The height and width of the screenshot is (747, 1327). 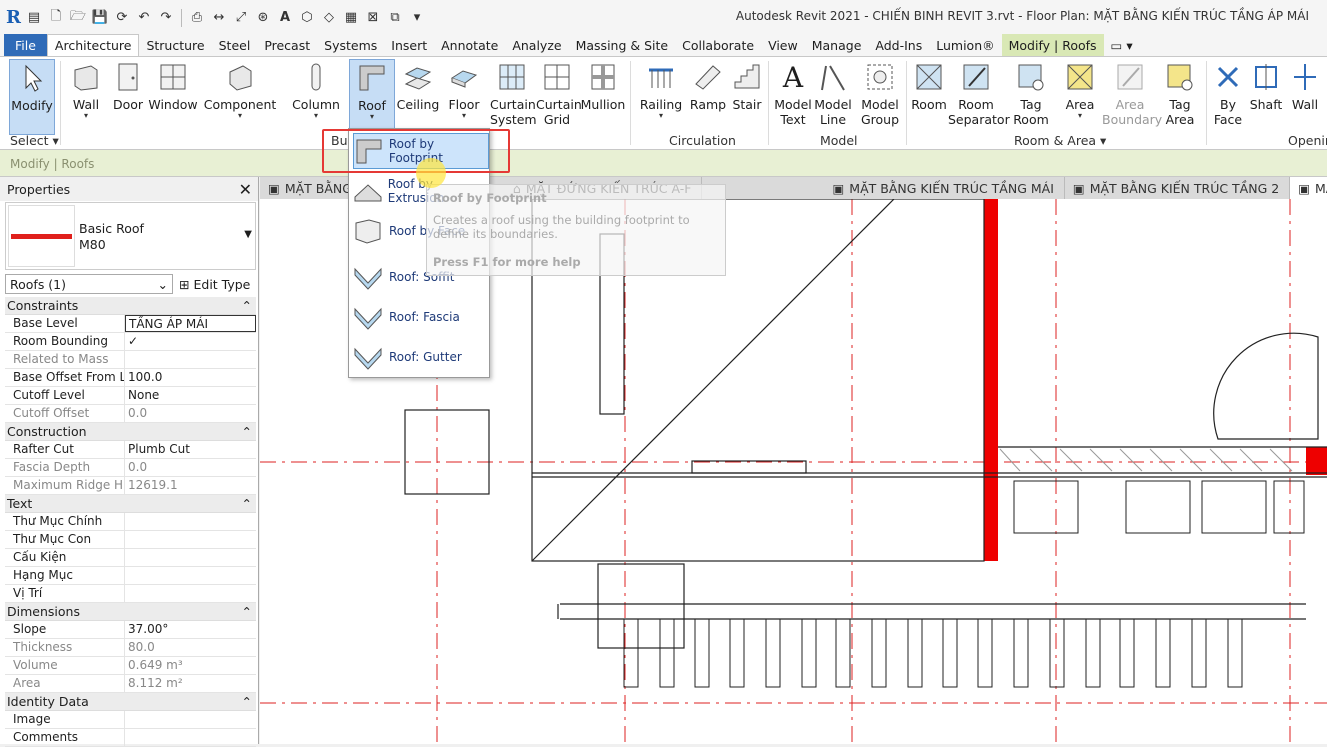 I want to click on curtain-grid-button: Curtain Grid, so click(x=559, y=94).